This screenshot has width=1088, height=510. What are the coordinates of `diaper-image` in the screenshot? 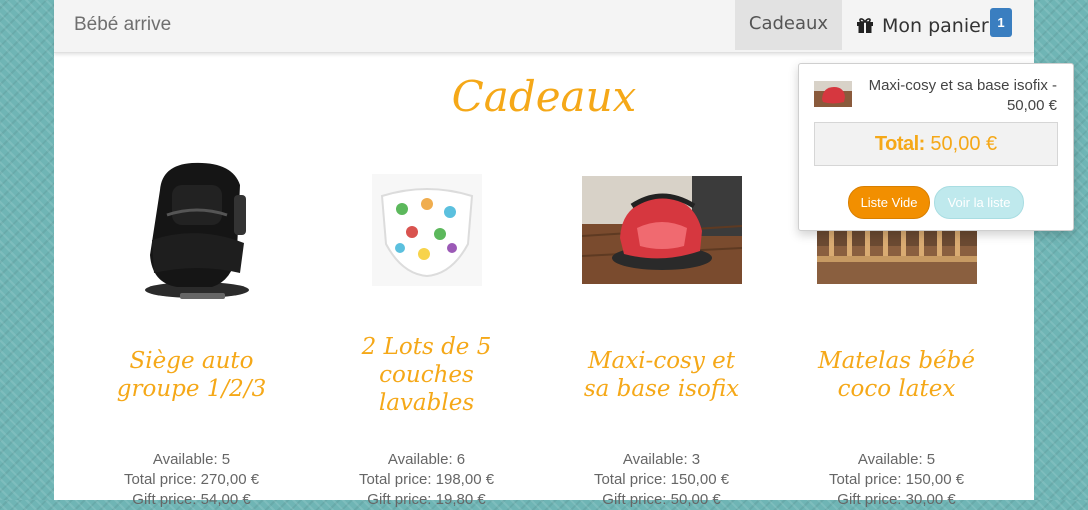 It's located at (426, 230).